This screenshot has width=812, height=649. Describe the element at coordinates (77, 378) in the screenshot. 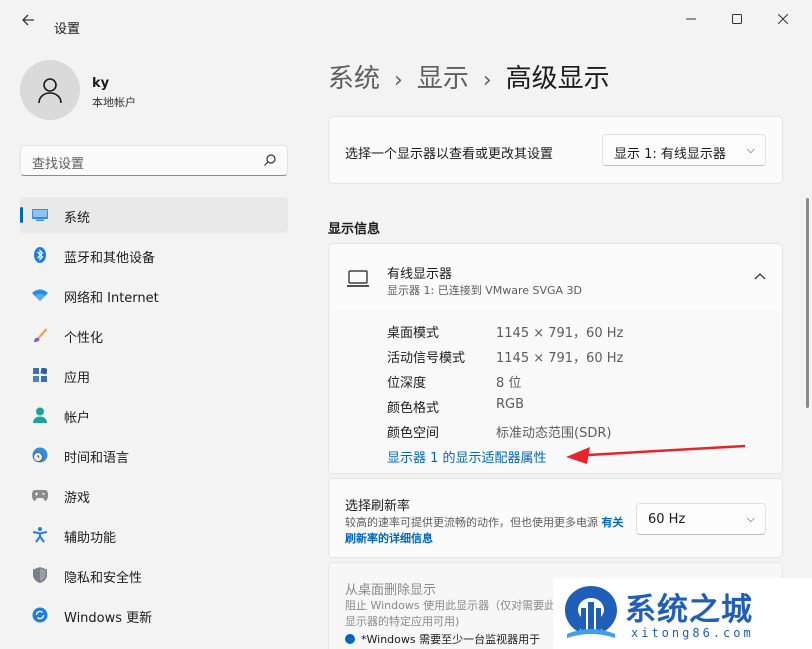

I see `sidebar-item-label: 应用` at that location.